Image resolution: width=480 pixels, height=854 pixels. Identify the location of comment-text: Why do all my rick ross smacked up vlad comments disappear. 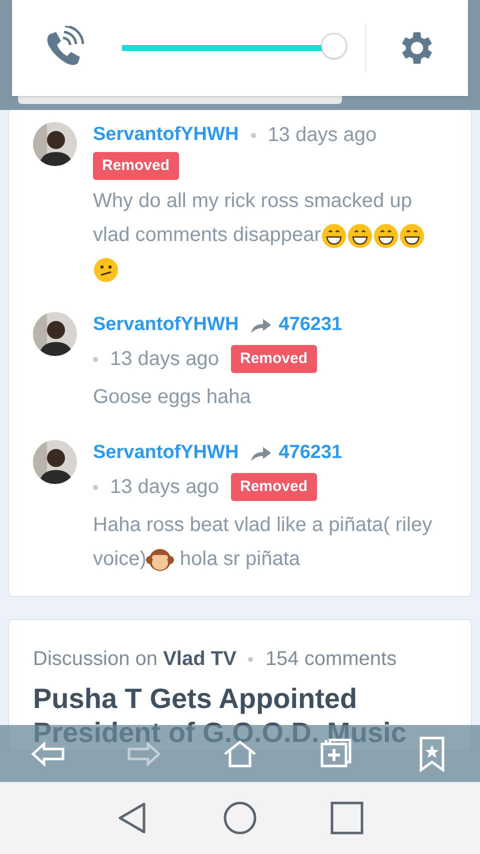
(270, 235).